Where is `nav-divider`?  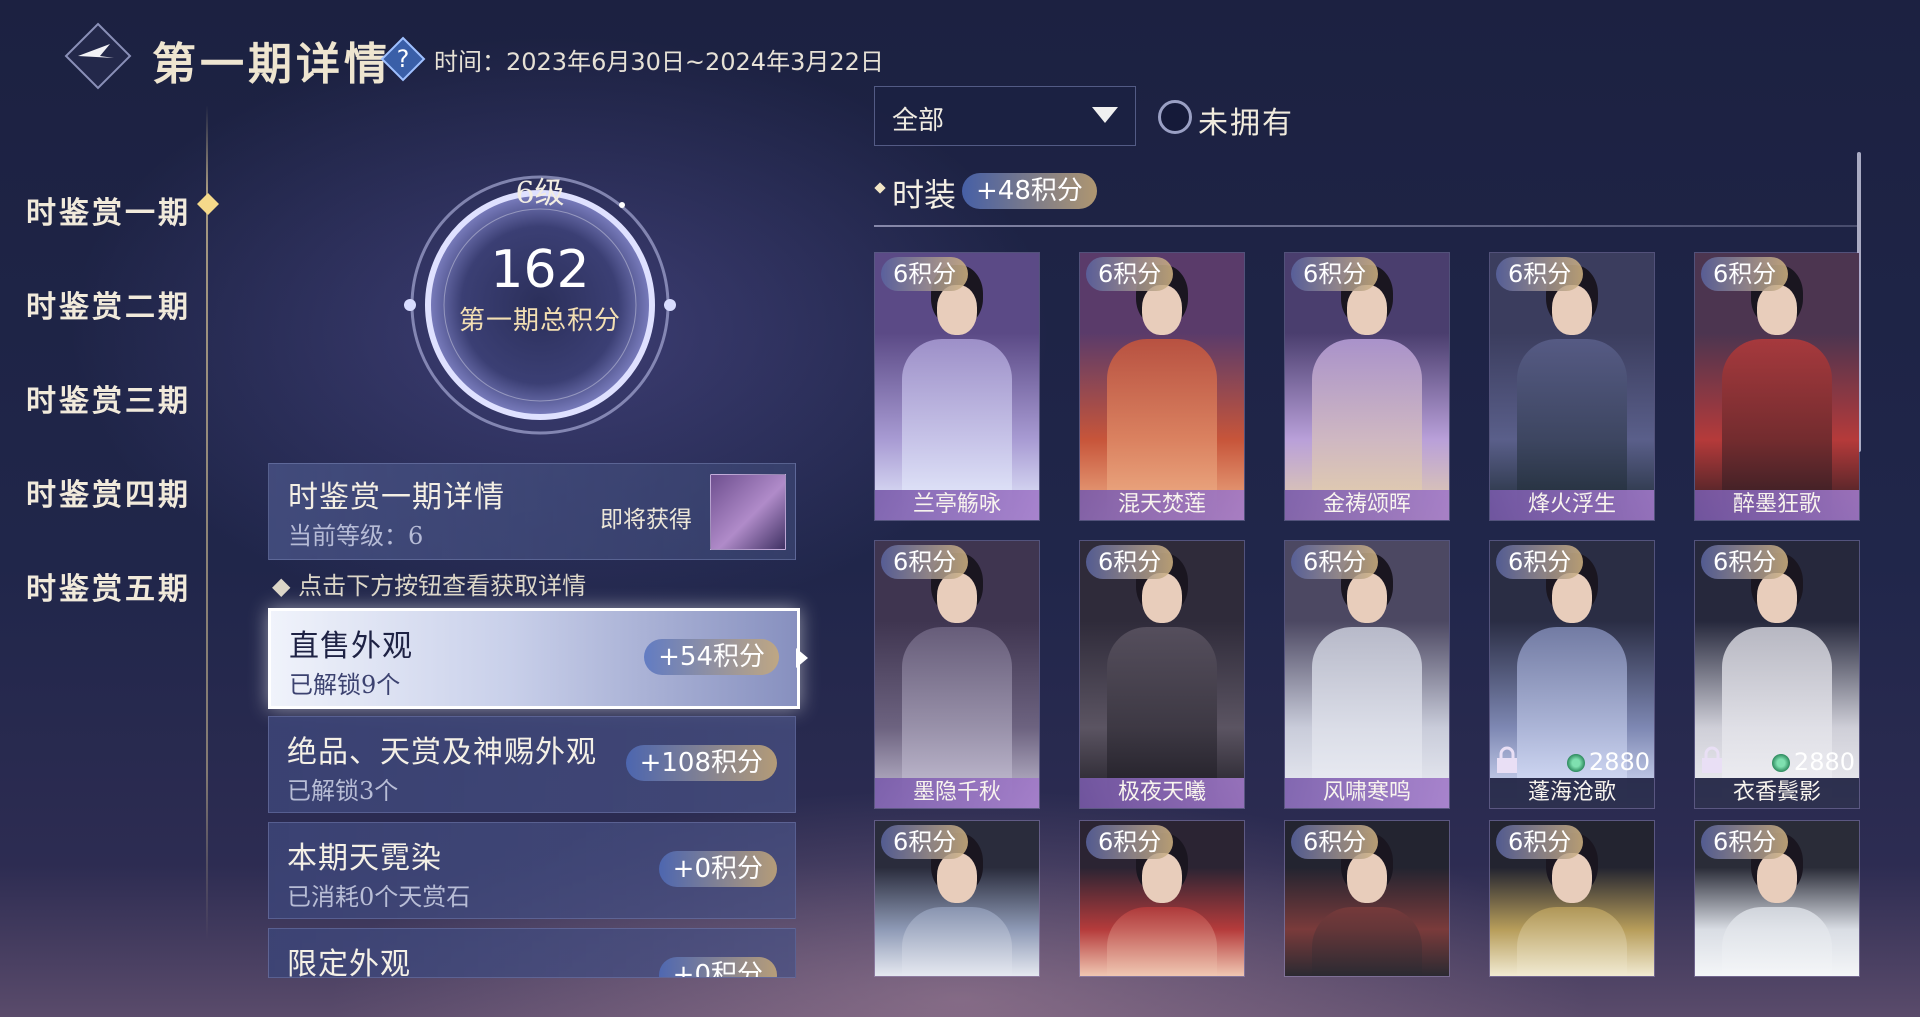
nav-divider is located at coordinates (207, 522).